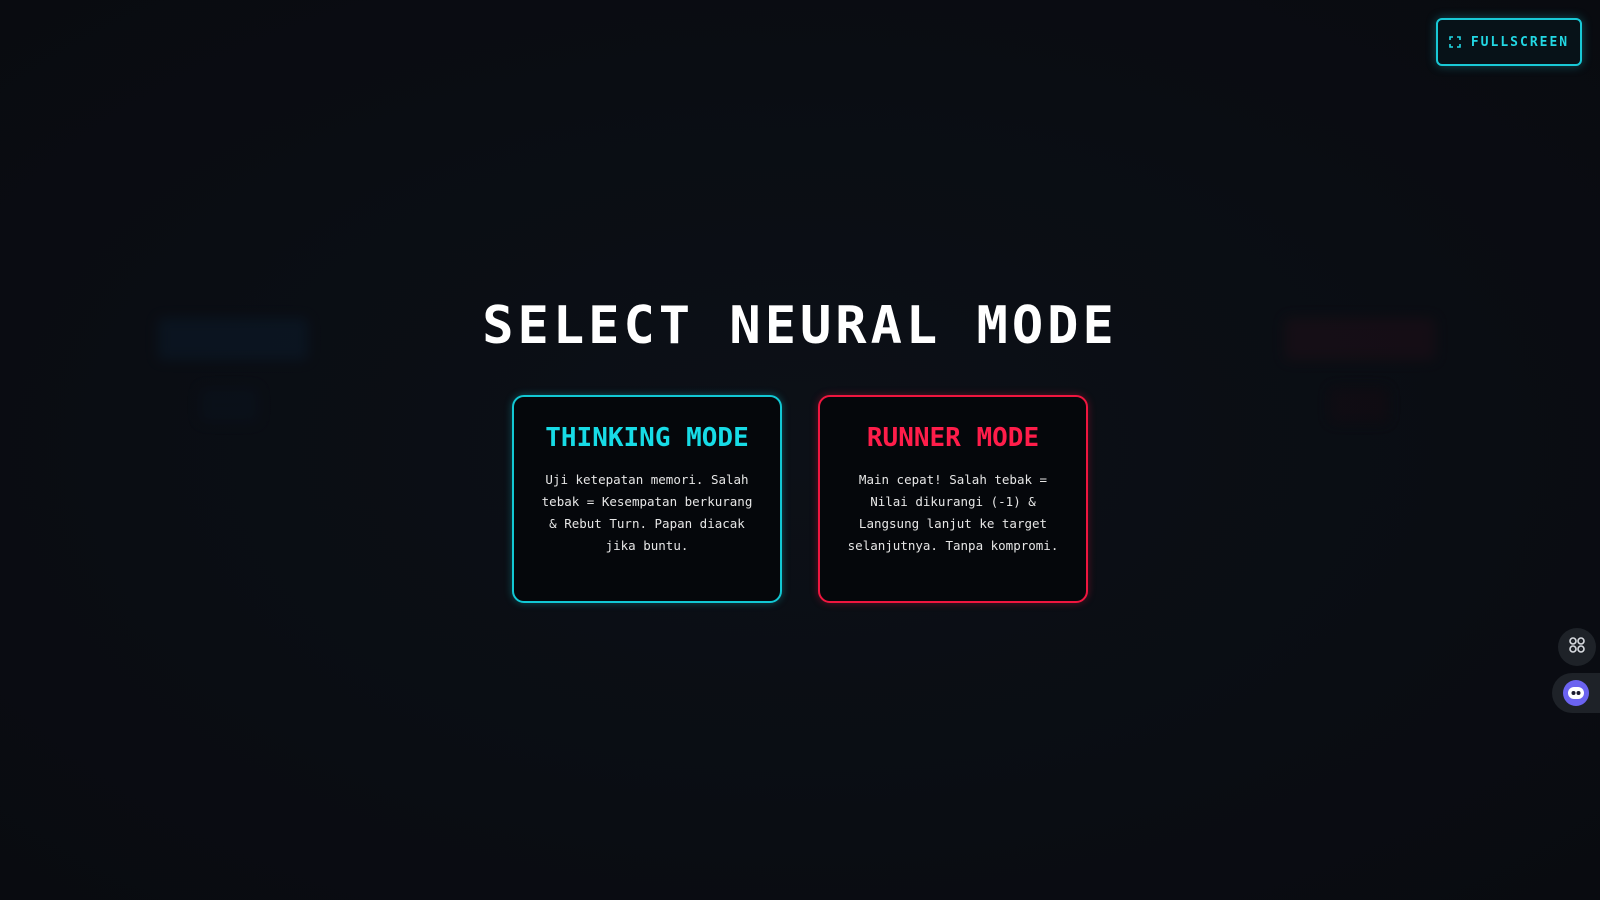  I want to click on mode-title: RUNNER MODE, so click(953, 438).